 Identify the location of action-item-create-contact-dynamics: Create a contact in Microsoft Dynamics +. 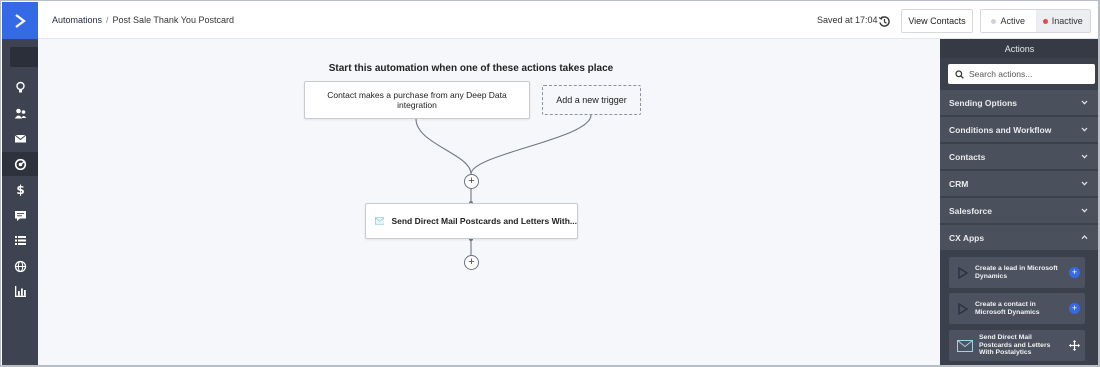
(1017, 308).